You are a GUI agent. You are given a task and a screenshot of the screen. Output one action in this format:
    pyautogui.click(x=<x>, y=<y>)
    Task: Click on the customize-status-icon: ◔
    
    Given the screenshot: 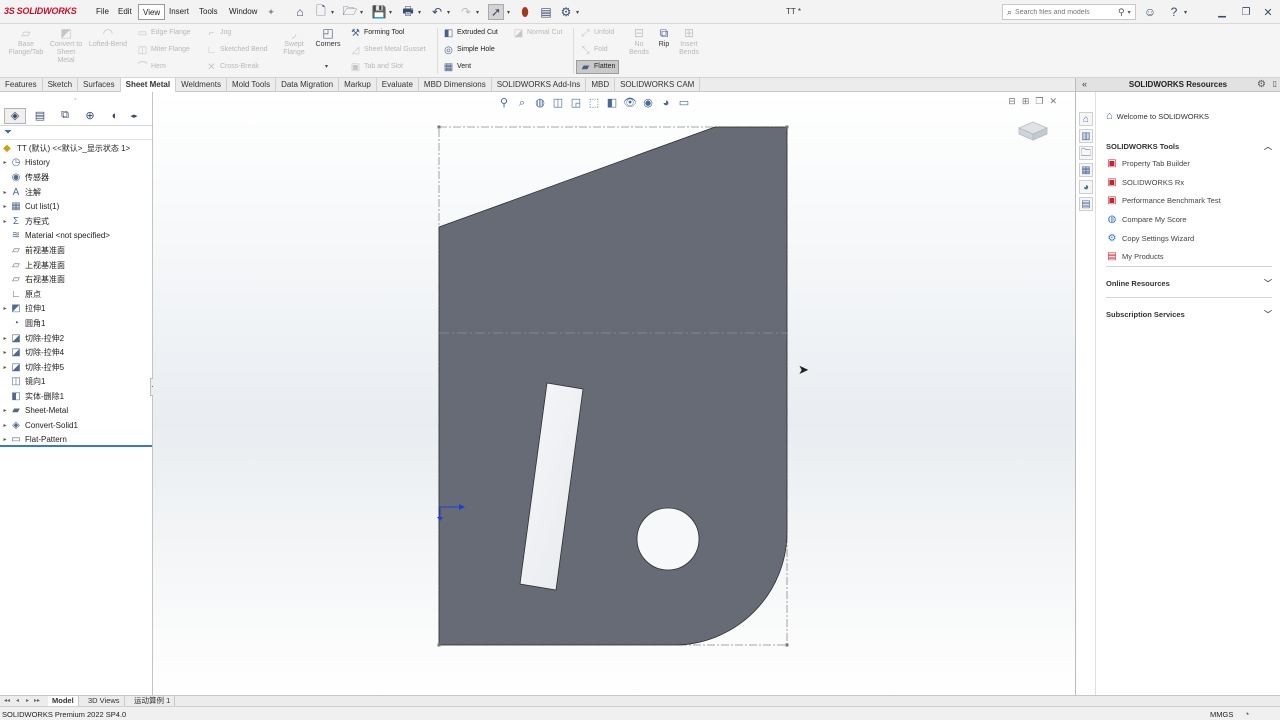 What is the action you would take?
    pyautogui.click(x=1246, y=714)
    